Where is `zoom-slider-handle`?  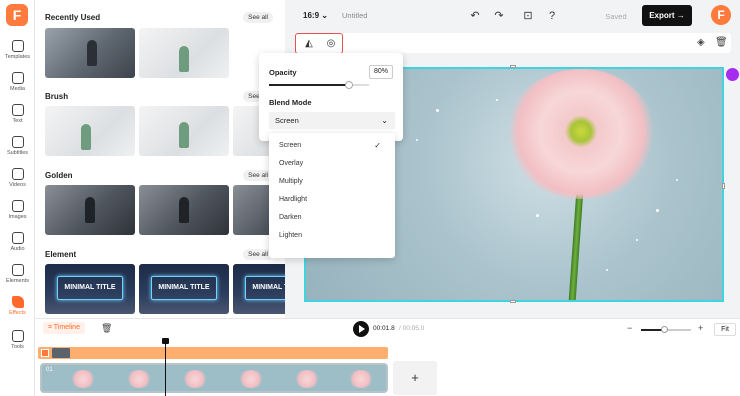 zoom-slider-handle is located at coordinates (664, 329).